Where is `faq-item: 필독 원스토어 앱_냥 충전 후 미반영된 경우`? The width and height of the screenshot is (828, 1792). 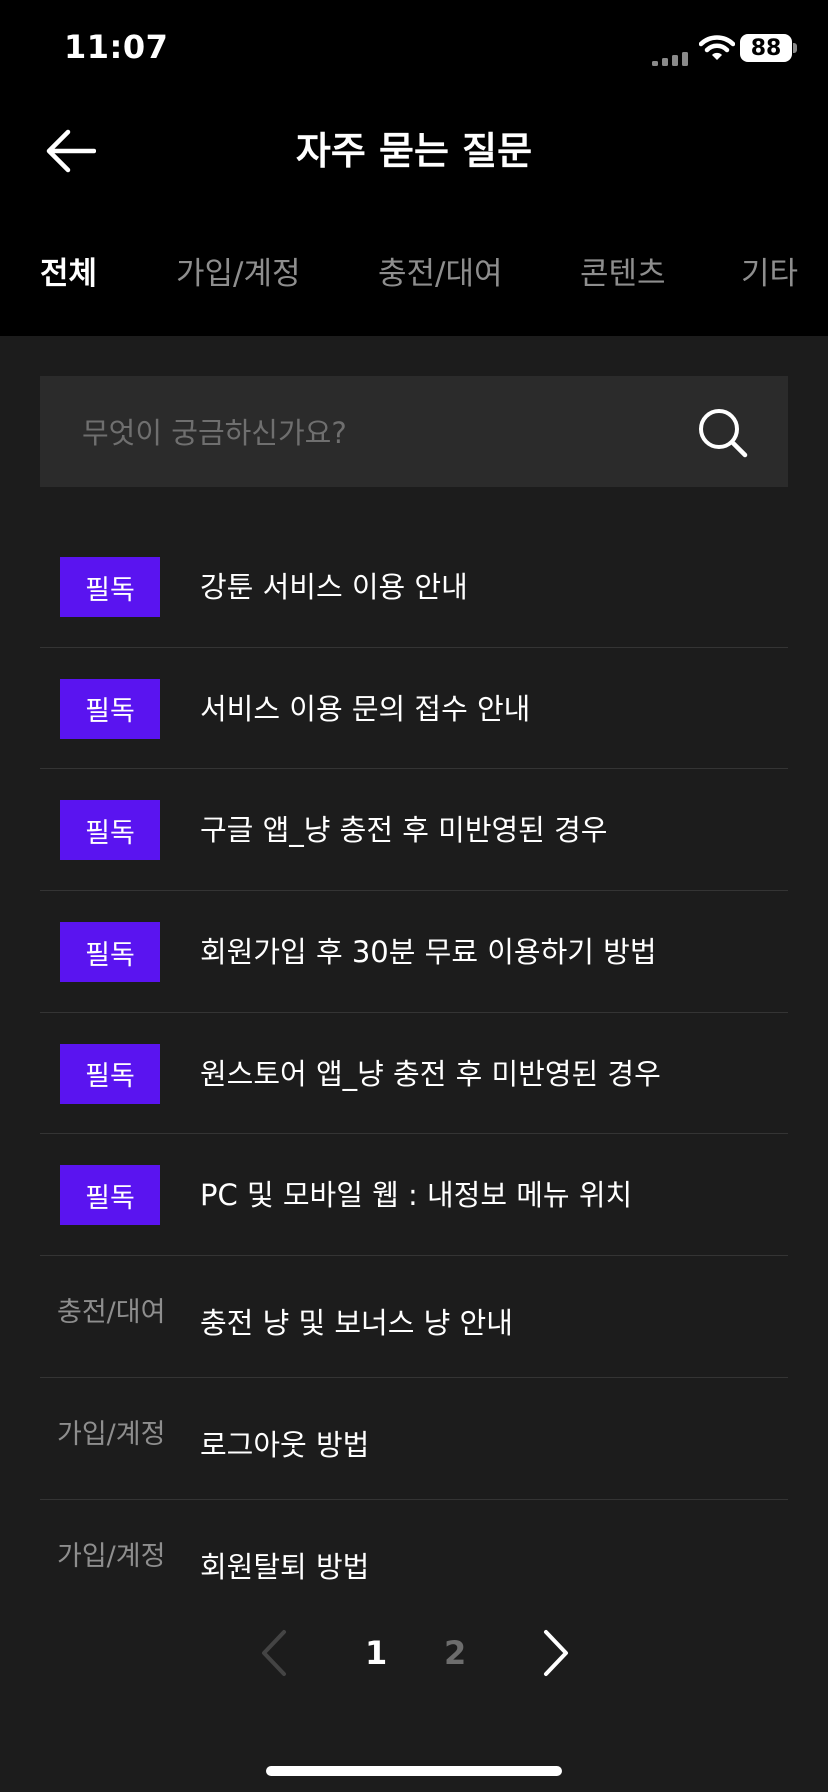 faq-item: 필독 원스토어 앱_냥 충전 후 미반영된 경우 is located at coordinates (414, 1074).